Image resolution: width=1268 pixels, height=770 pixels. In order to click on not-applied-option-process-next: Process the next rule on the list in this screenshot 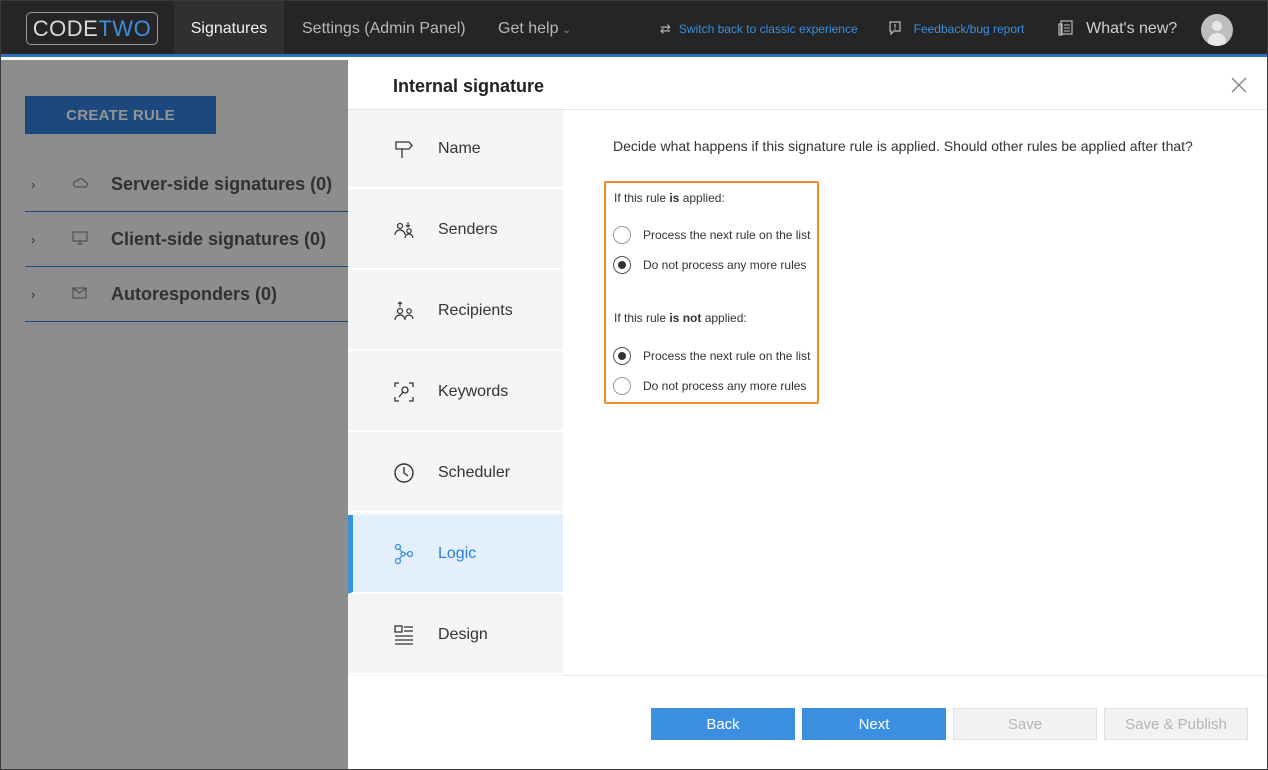, I will do `click(711, 356)`.